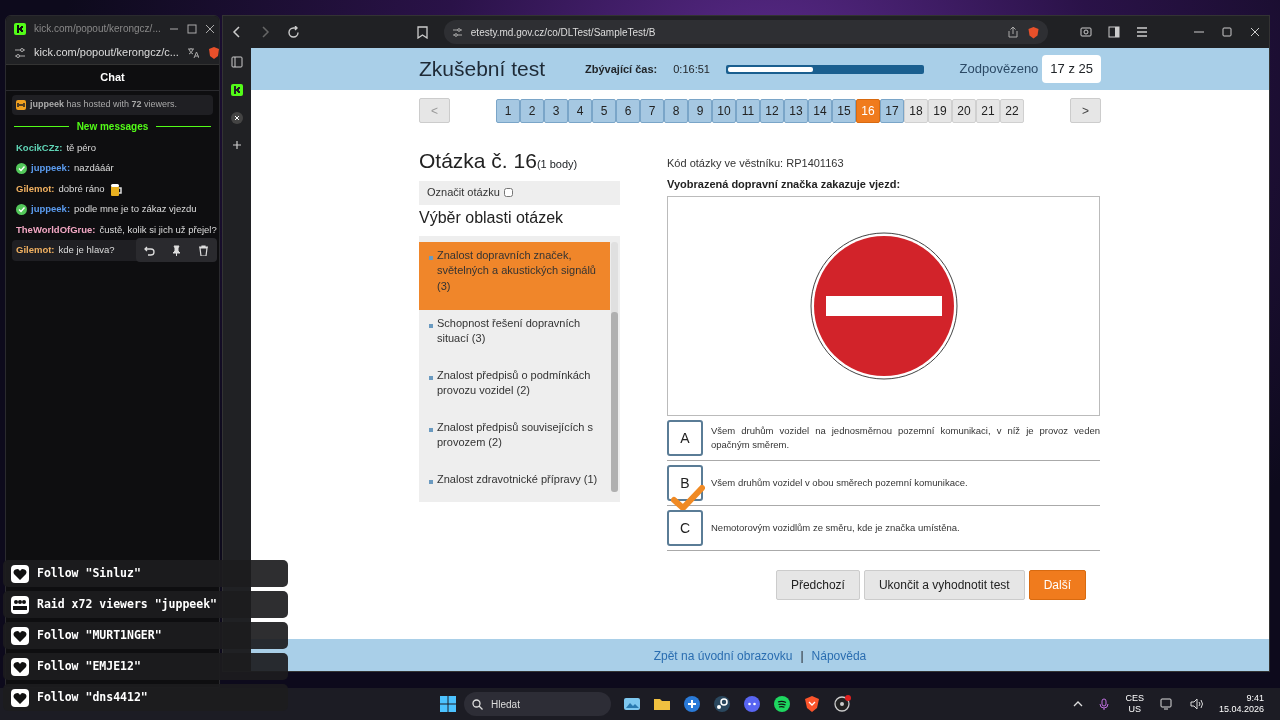  I want to click on translate-icon, so click(192, 52).